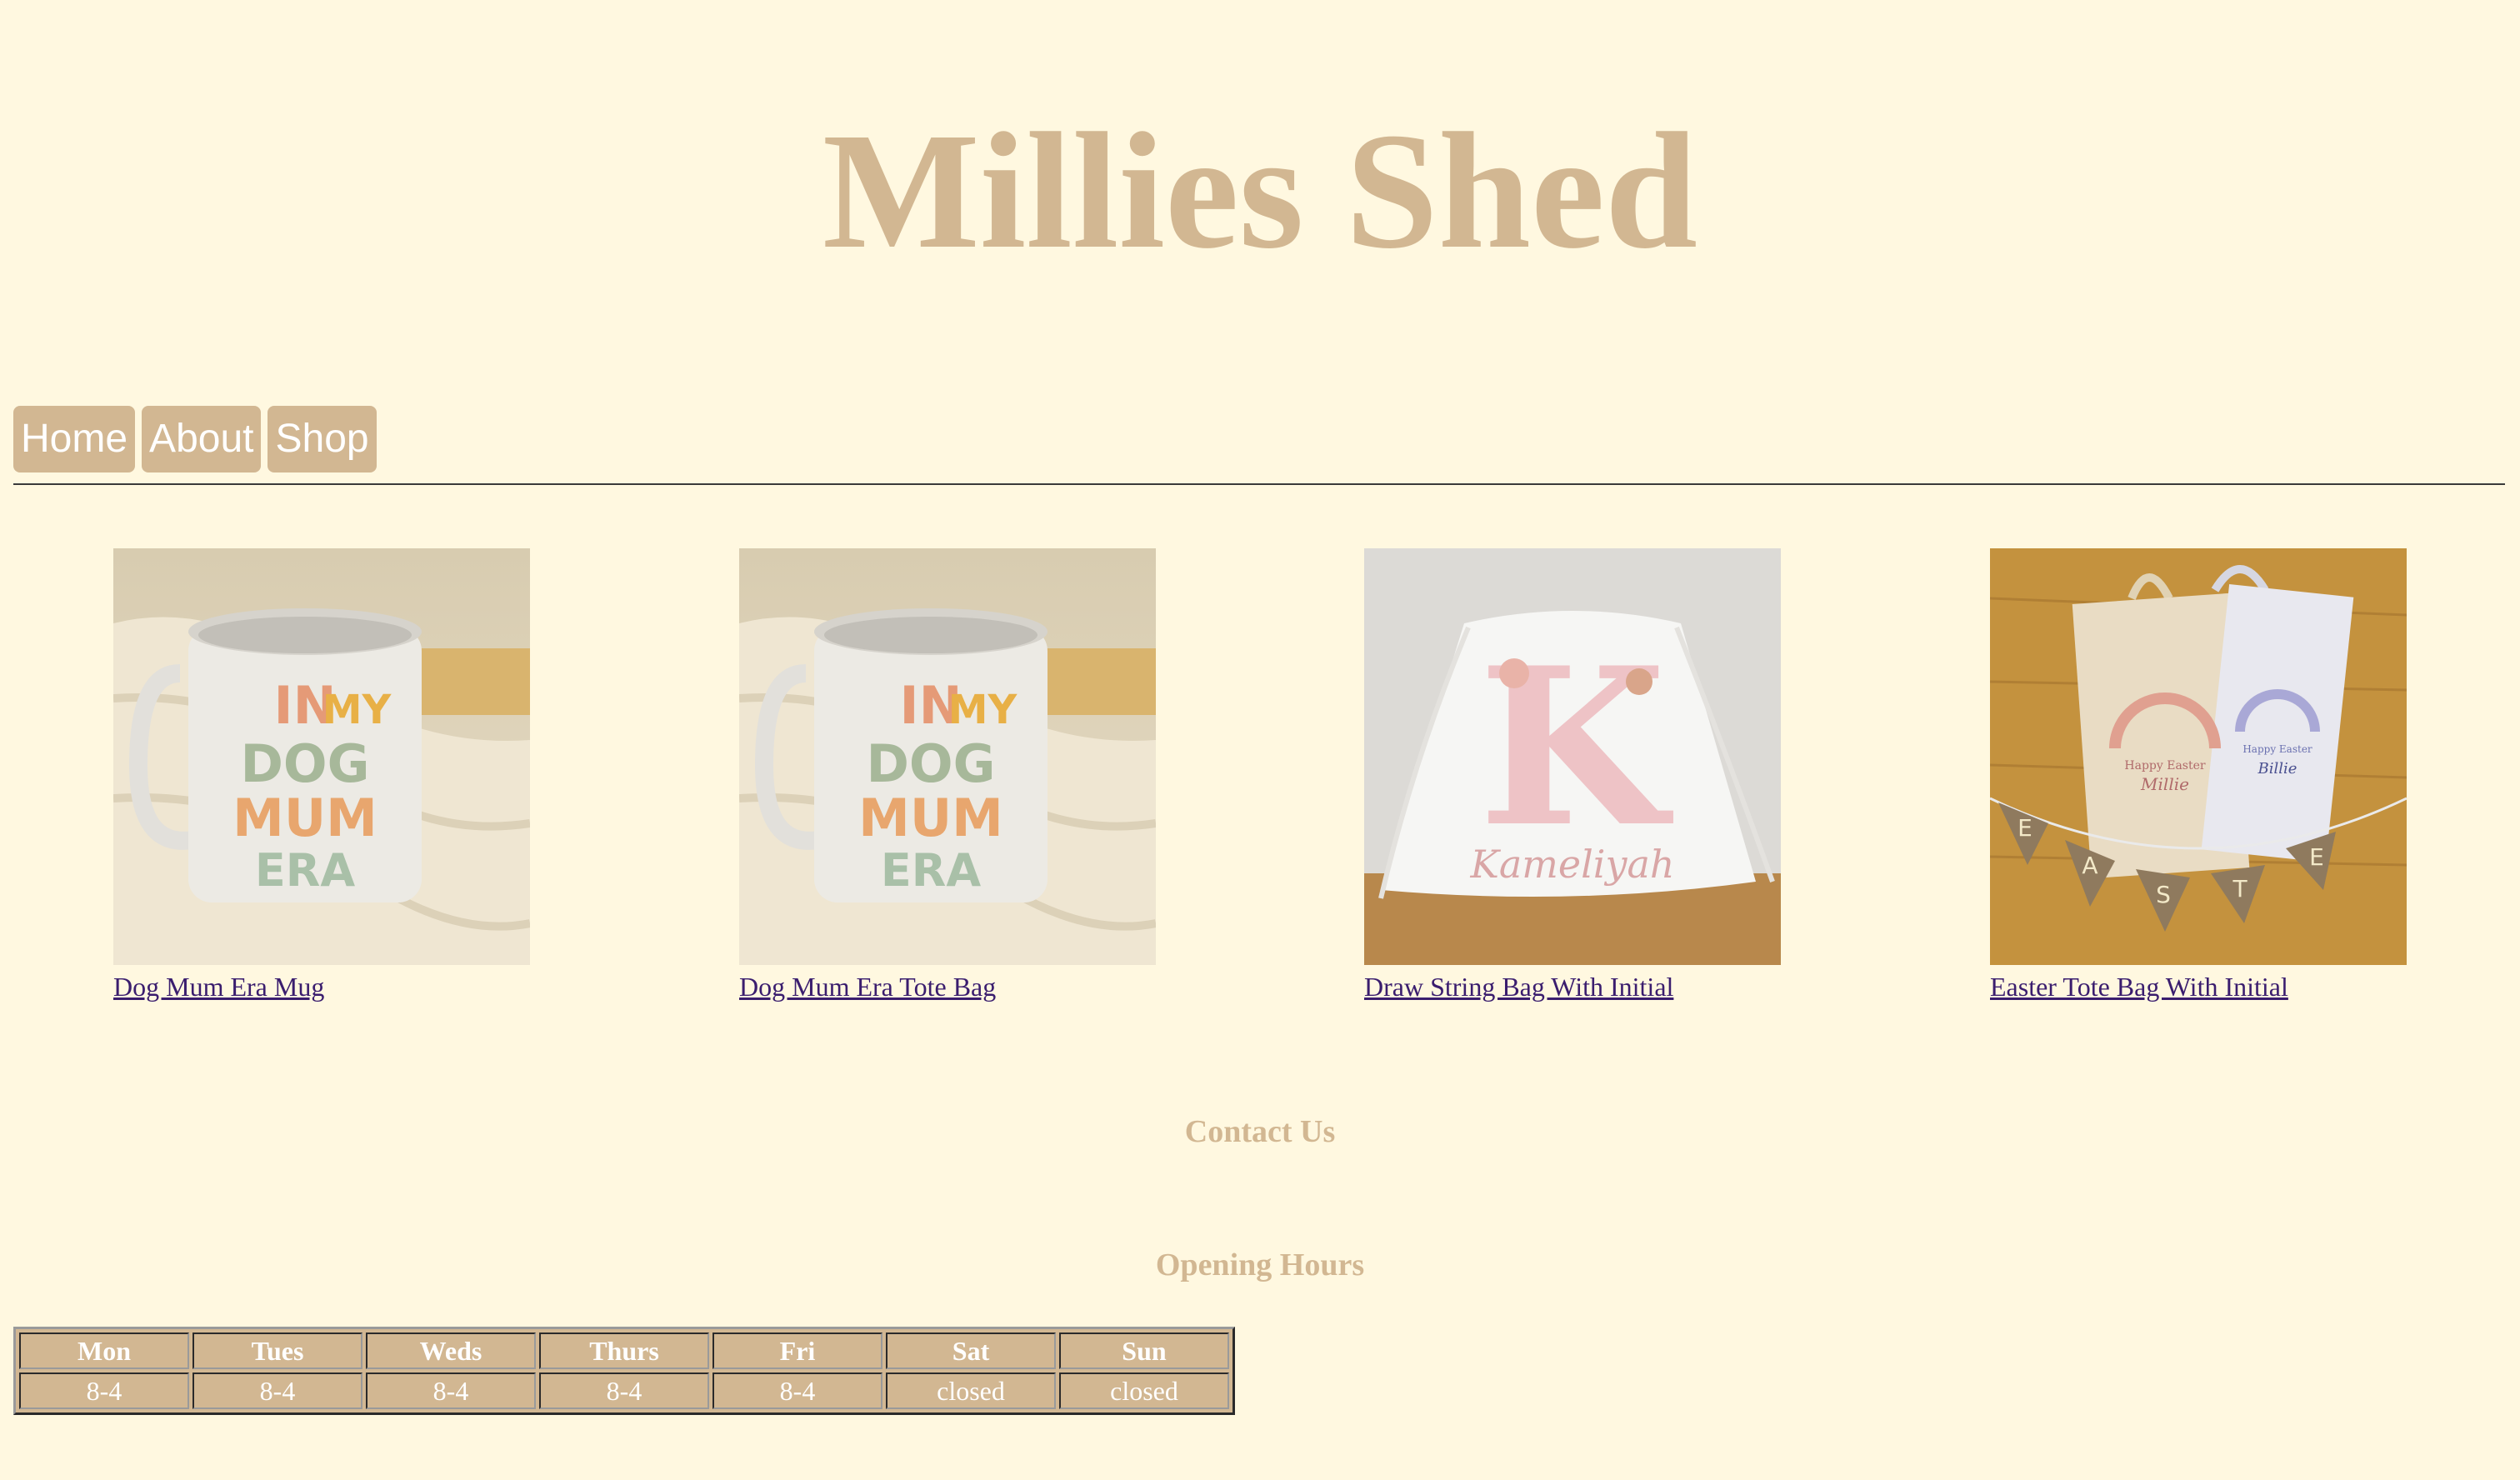 This screenshot has height=1480, width=2520. I want to click on main-nav: Home About Shop, so click(195, 439).